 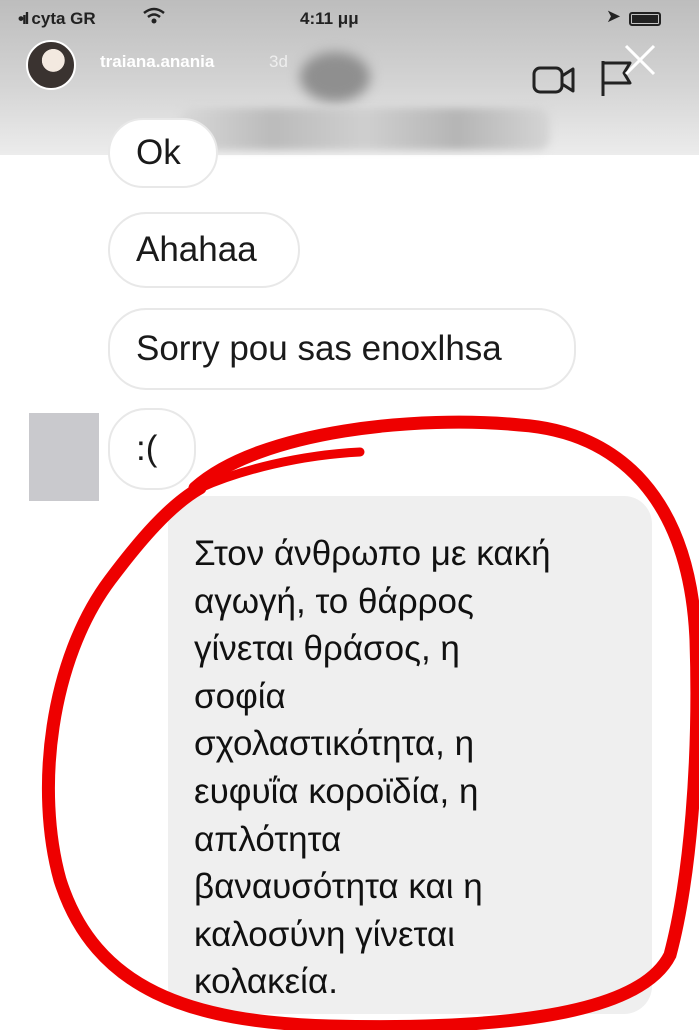 I want to click on username: traiana.anania, so click(x=157, y=62).